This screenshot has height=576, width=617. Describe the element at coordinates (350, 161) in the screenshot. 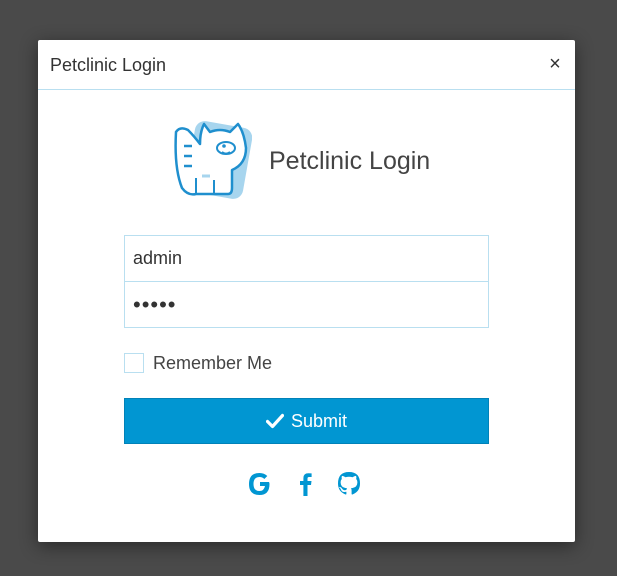

I see `logo-title: Petclinic Login` at that location.